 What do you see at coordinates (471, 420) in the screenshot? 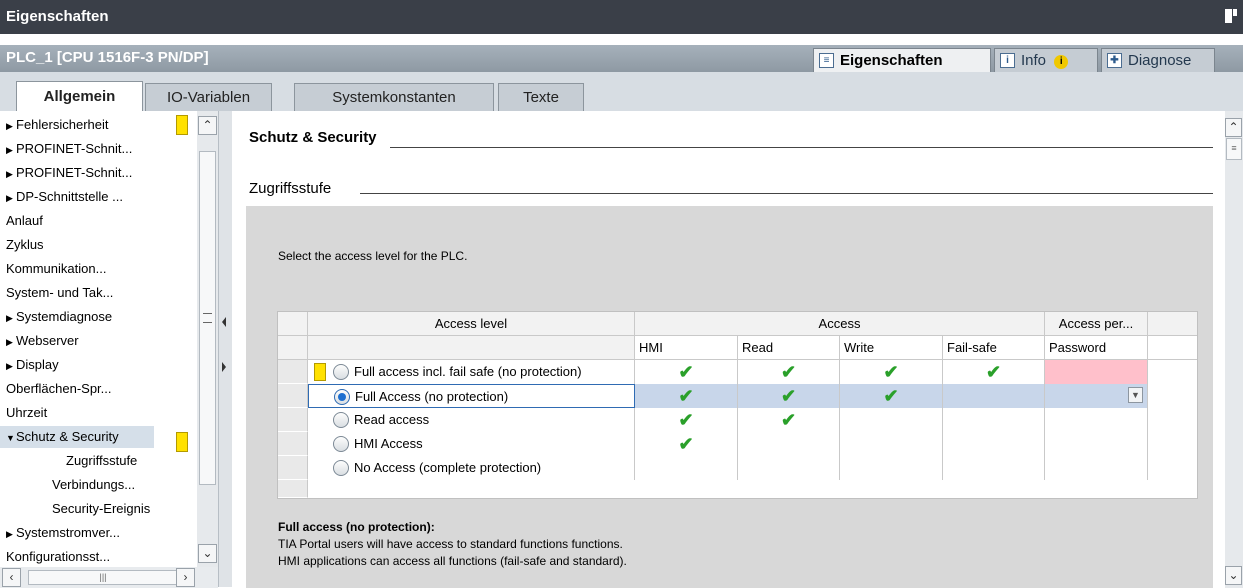
I see `access-level-option: Read access` at bounding box center [471, 420].